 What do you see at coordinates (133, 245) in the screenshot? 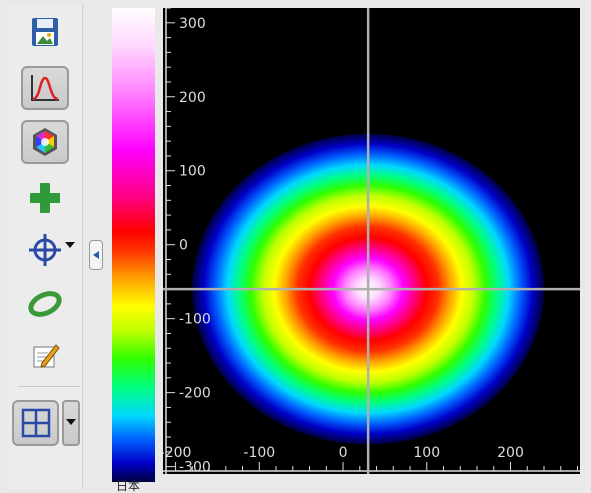
I see `color-scale-bar` at bounding box center [133, 245].